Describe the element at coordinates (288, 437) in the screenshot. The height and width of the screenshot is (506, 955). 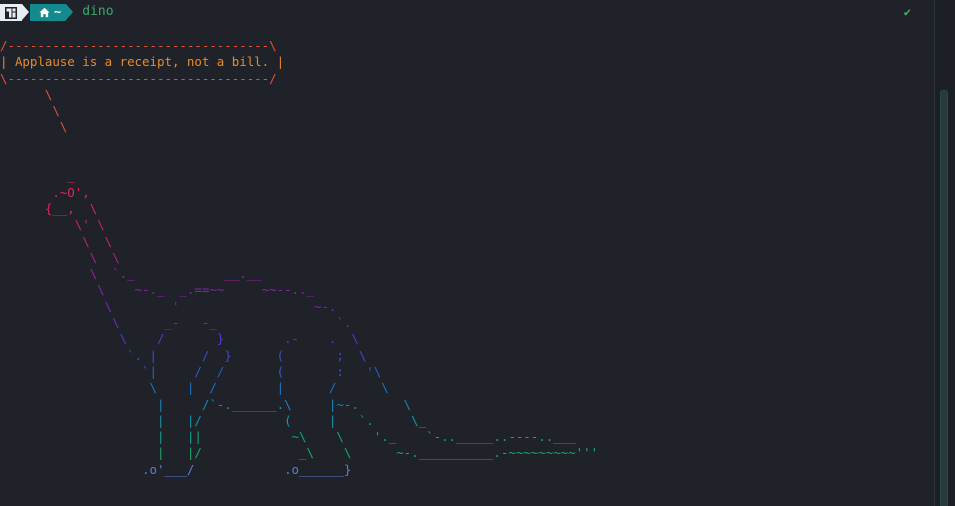
I see `output-line: | || ~\ \ '._ `-.._____..----..___` at that location.